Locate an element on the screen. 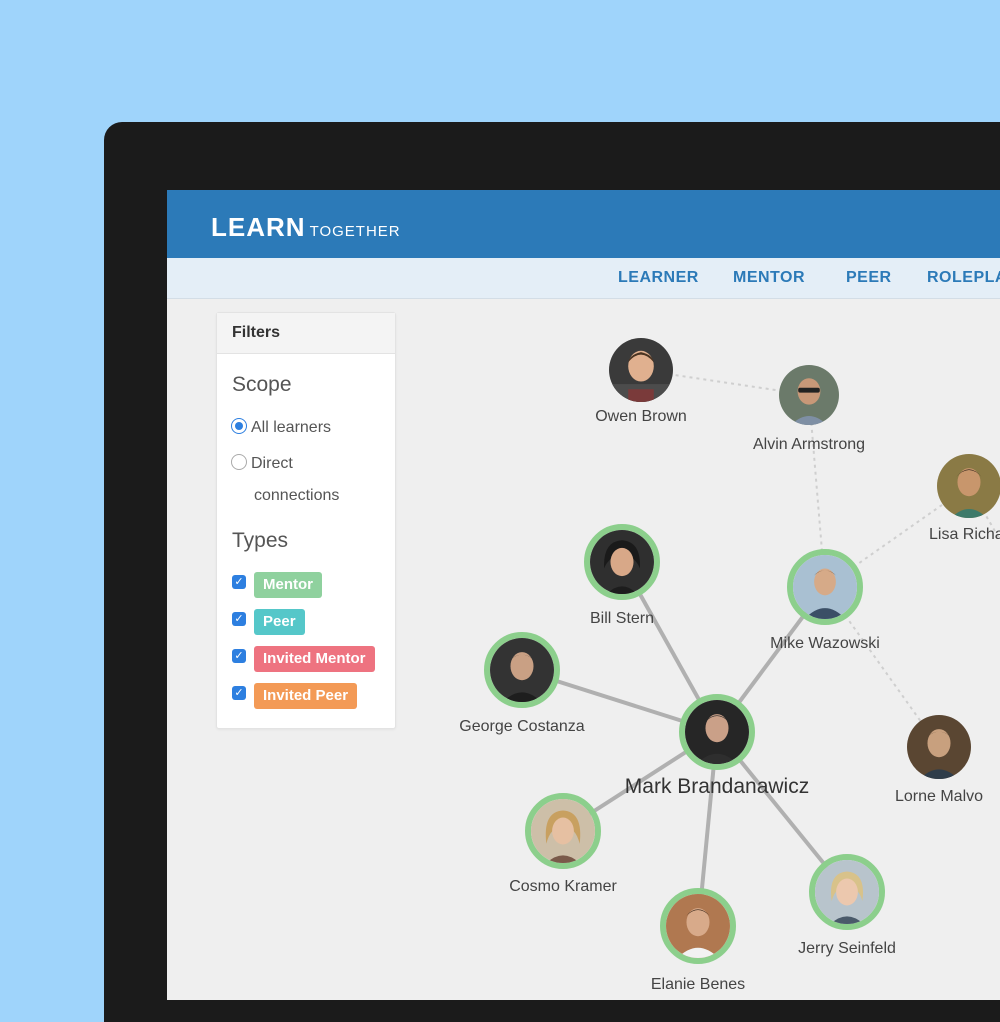 The height and width of the screenshot is (1022, 1000). person-name: Lisa Richar is located at coordinates (964, 534).